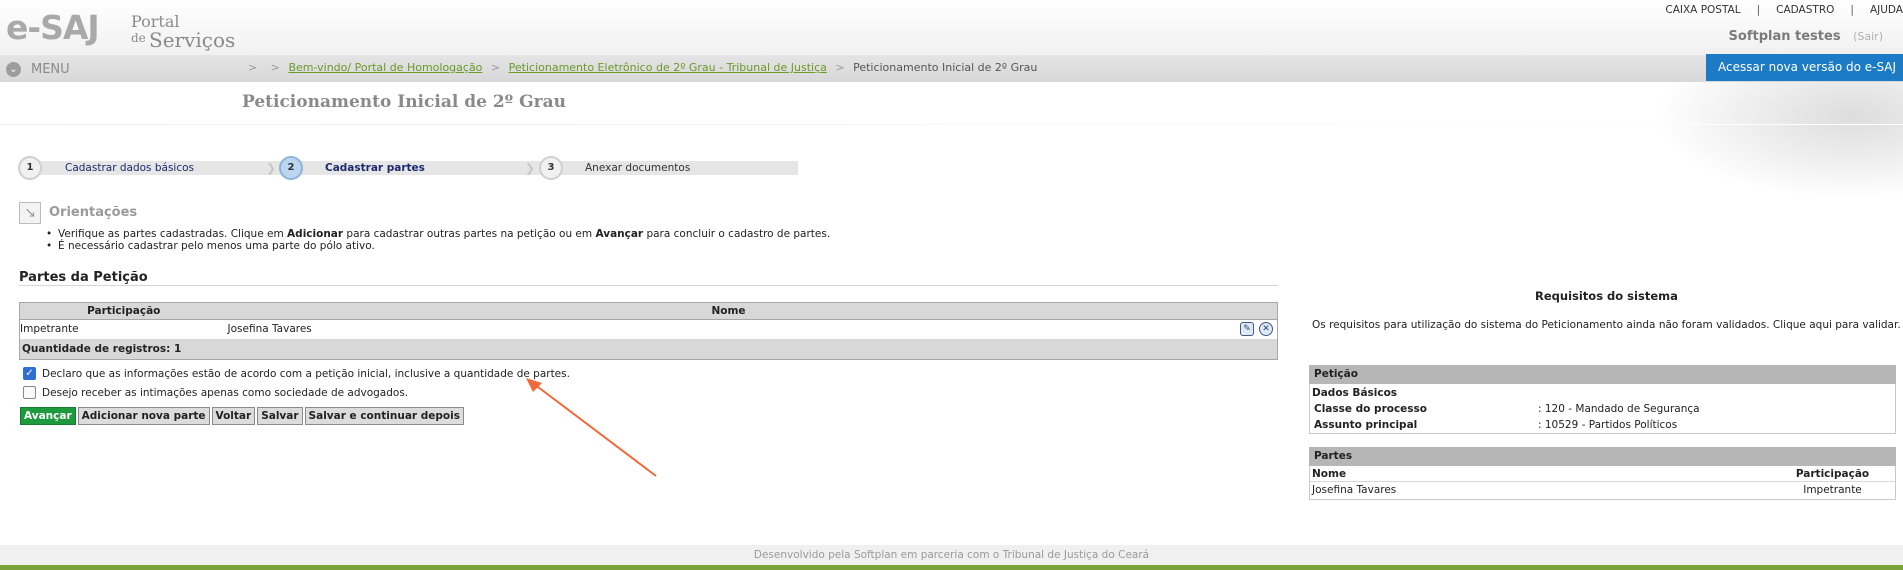 Image resolution: width=1903 pixels, height=570 pixels. Describe the element at coordinates (385, 67) in the screenshot. I see `breadcrumb-item-home: Bem-vindo/ Portal de Homologação` at that location.